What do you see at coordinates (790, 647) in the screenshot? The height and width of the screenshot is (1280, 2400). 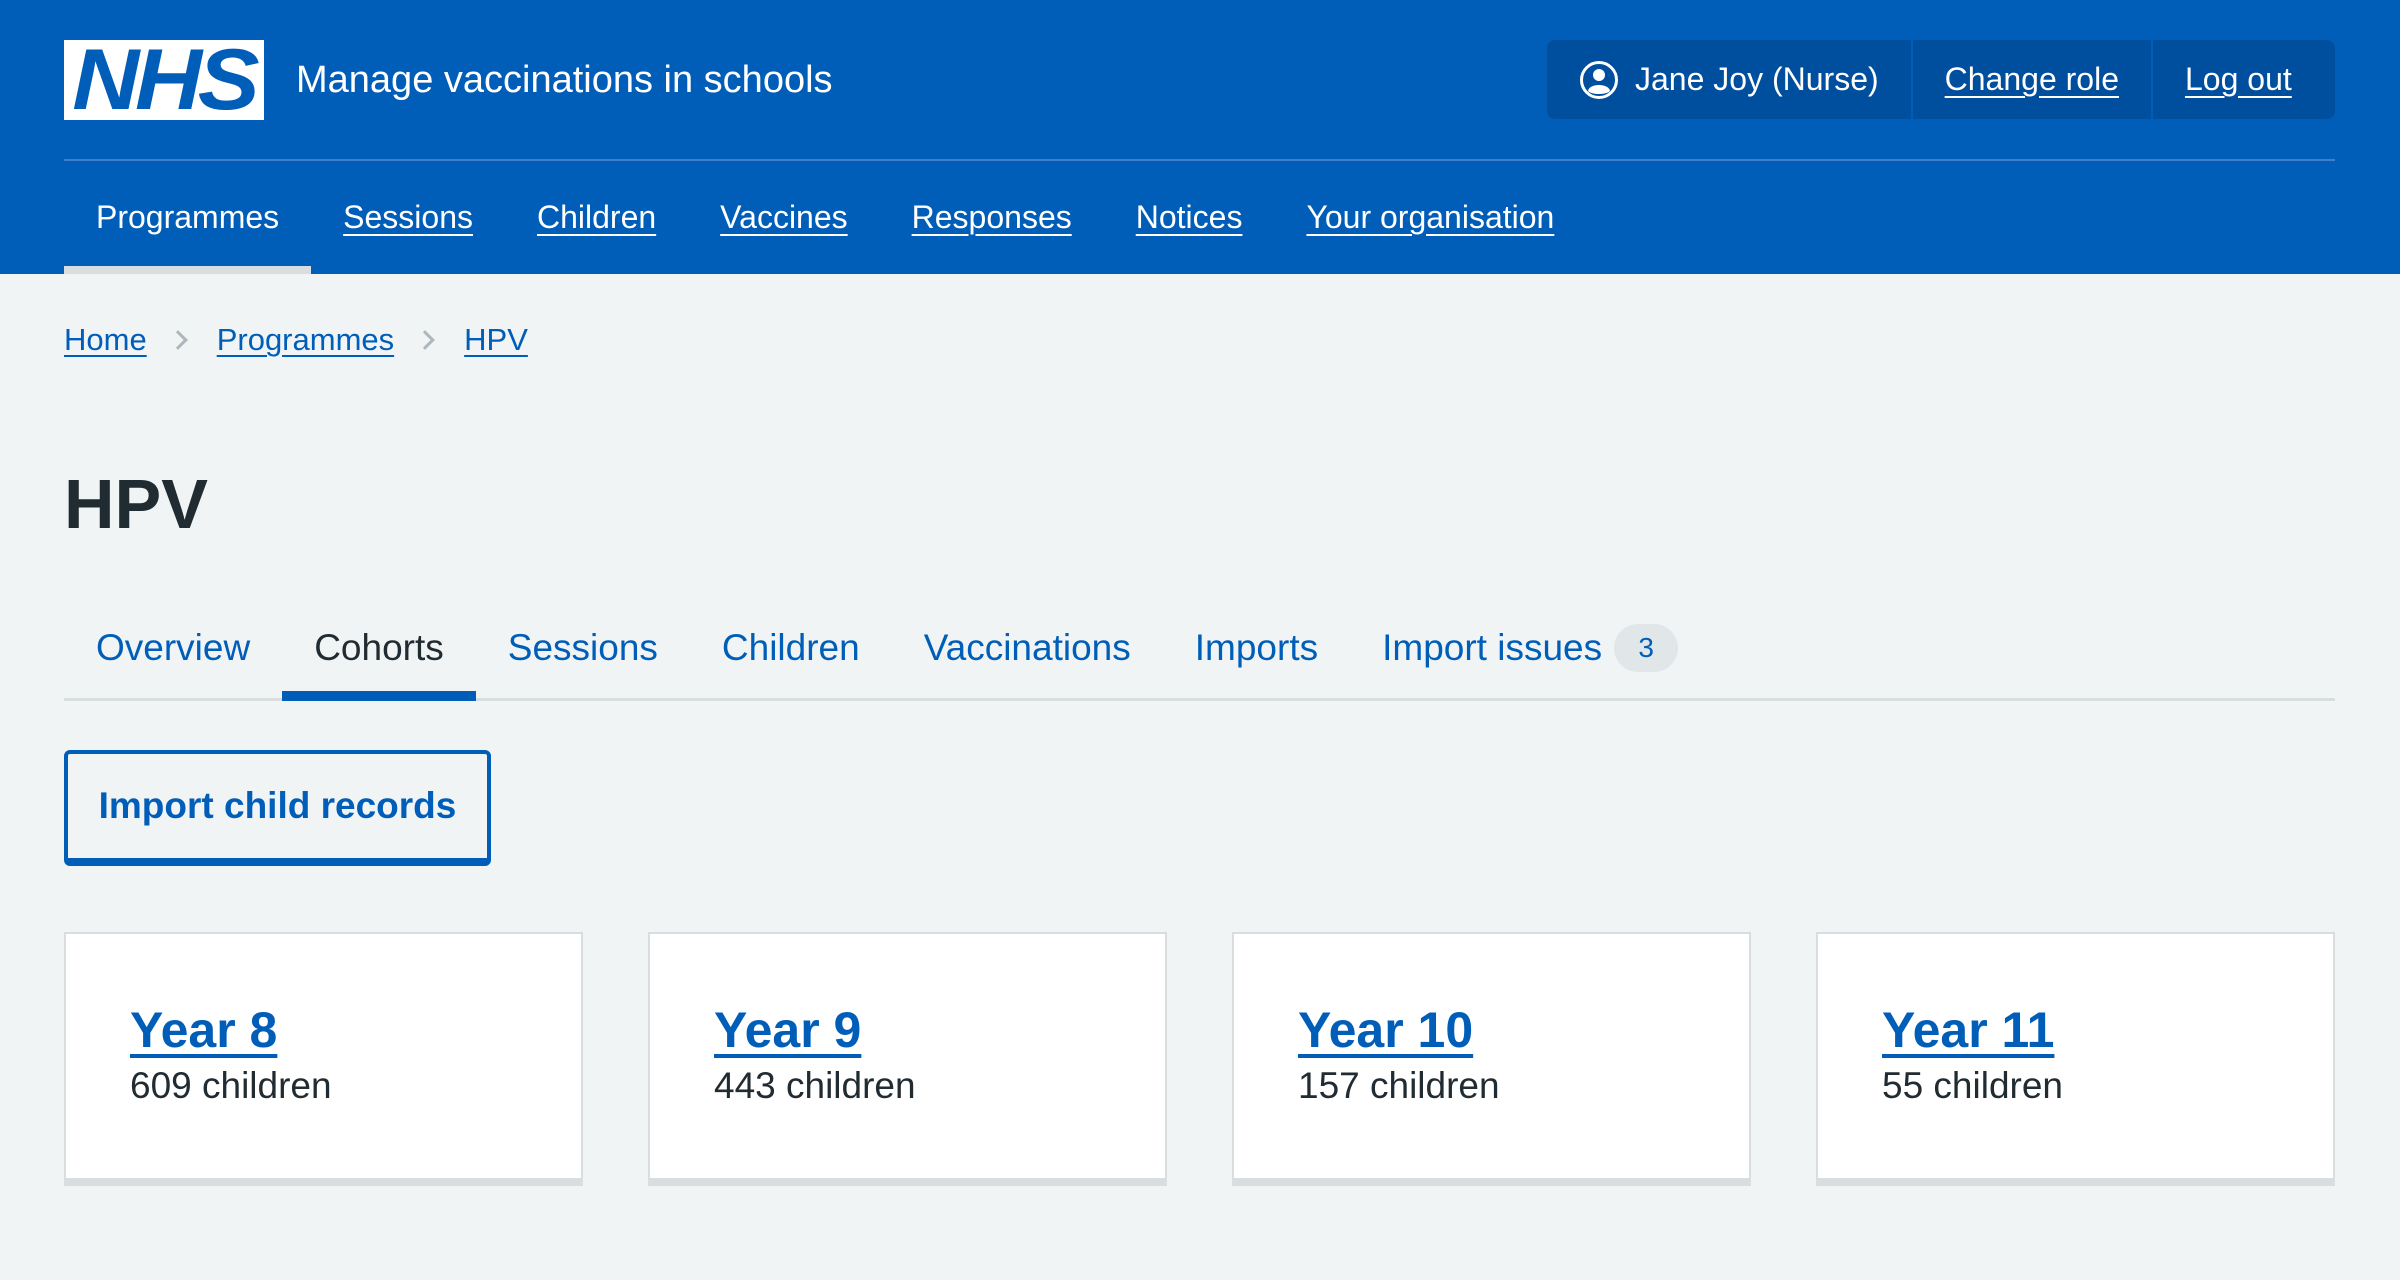 I see `tab-label: Children` at bounding box center [790, 647].